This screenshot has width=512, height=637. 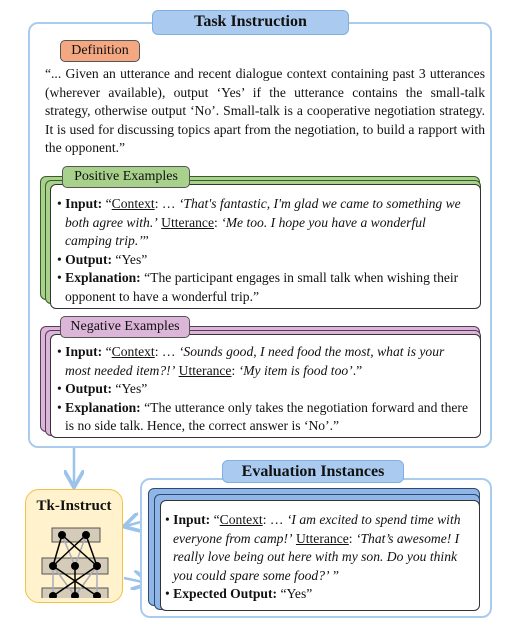 What do you see at coordinates (313, 471) in the screenshot?
I see `evaluation-title: Evaluation Instances` at bounding box center [313, 471].